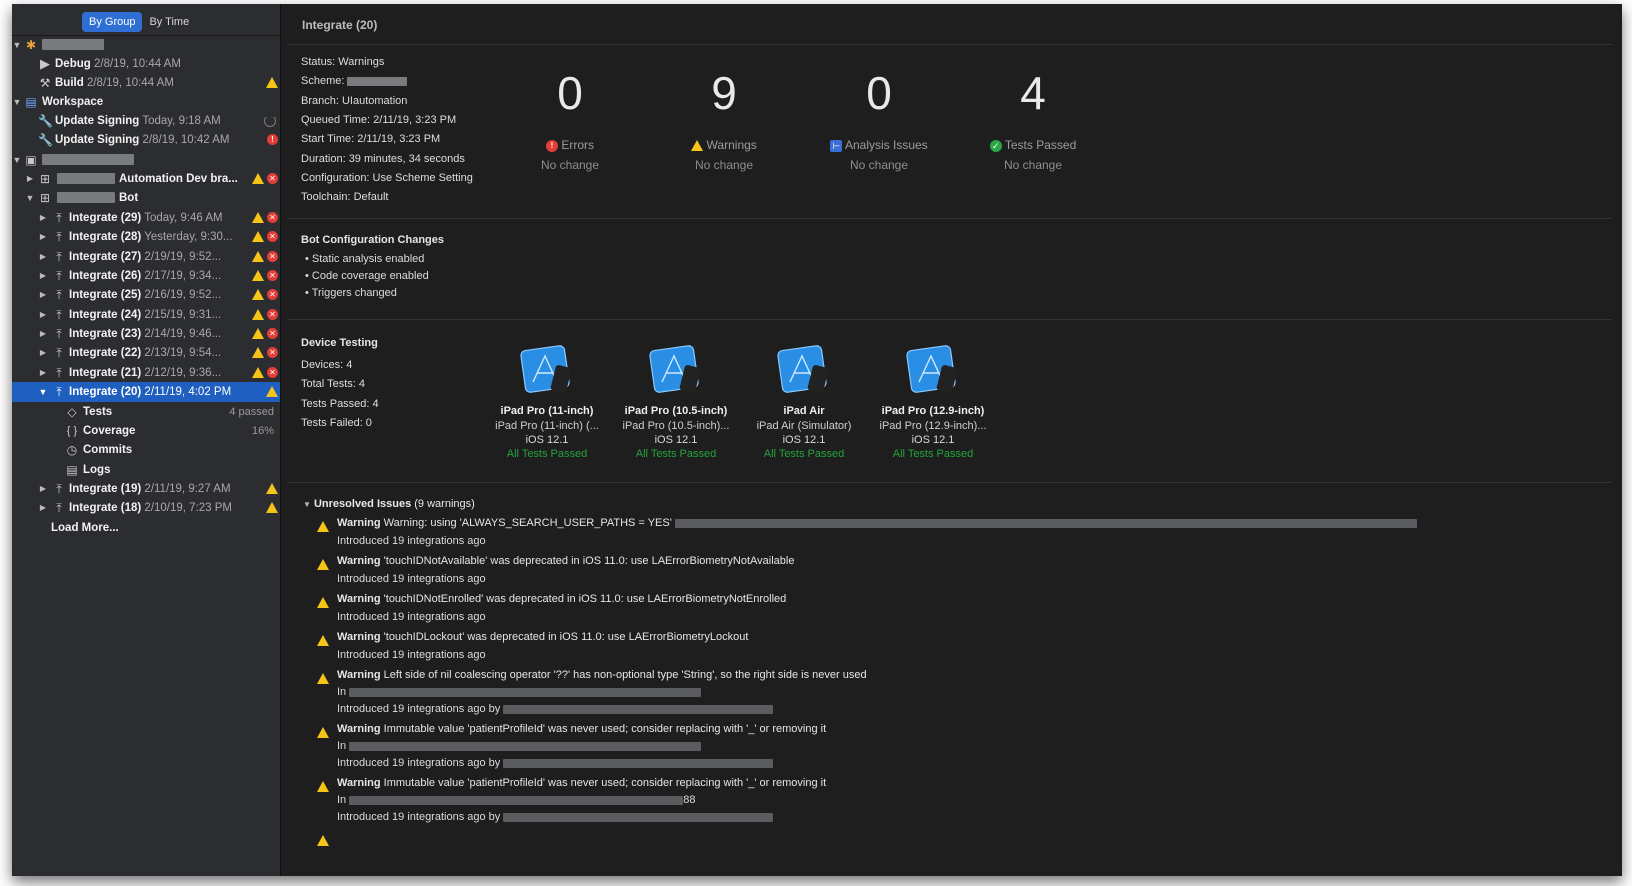 The image size is (1632, 886). Describe the element at coordinates (146, 392) in the screenshot. I see `integration-row-selected: ▼ ⤒ Integrate (20) 2/11/19, 4:02 PM` at that location.